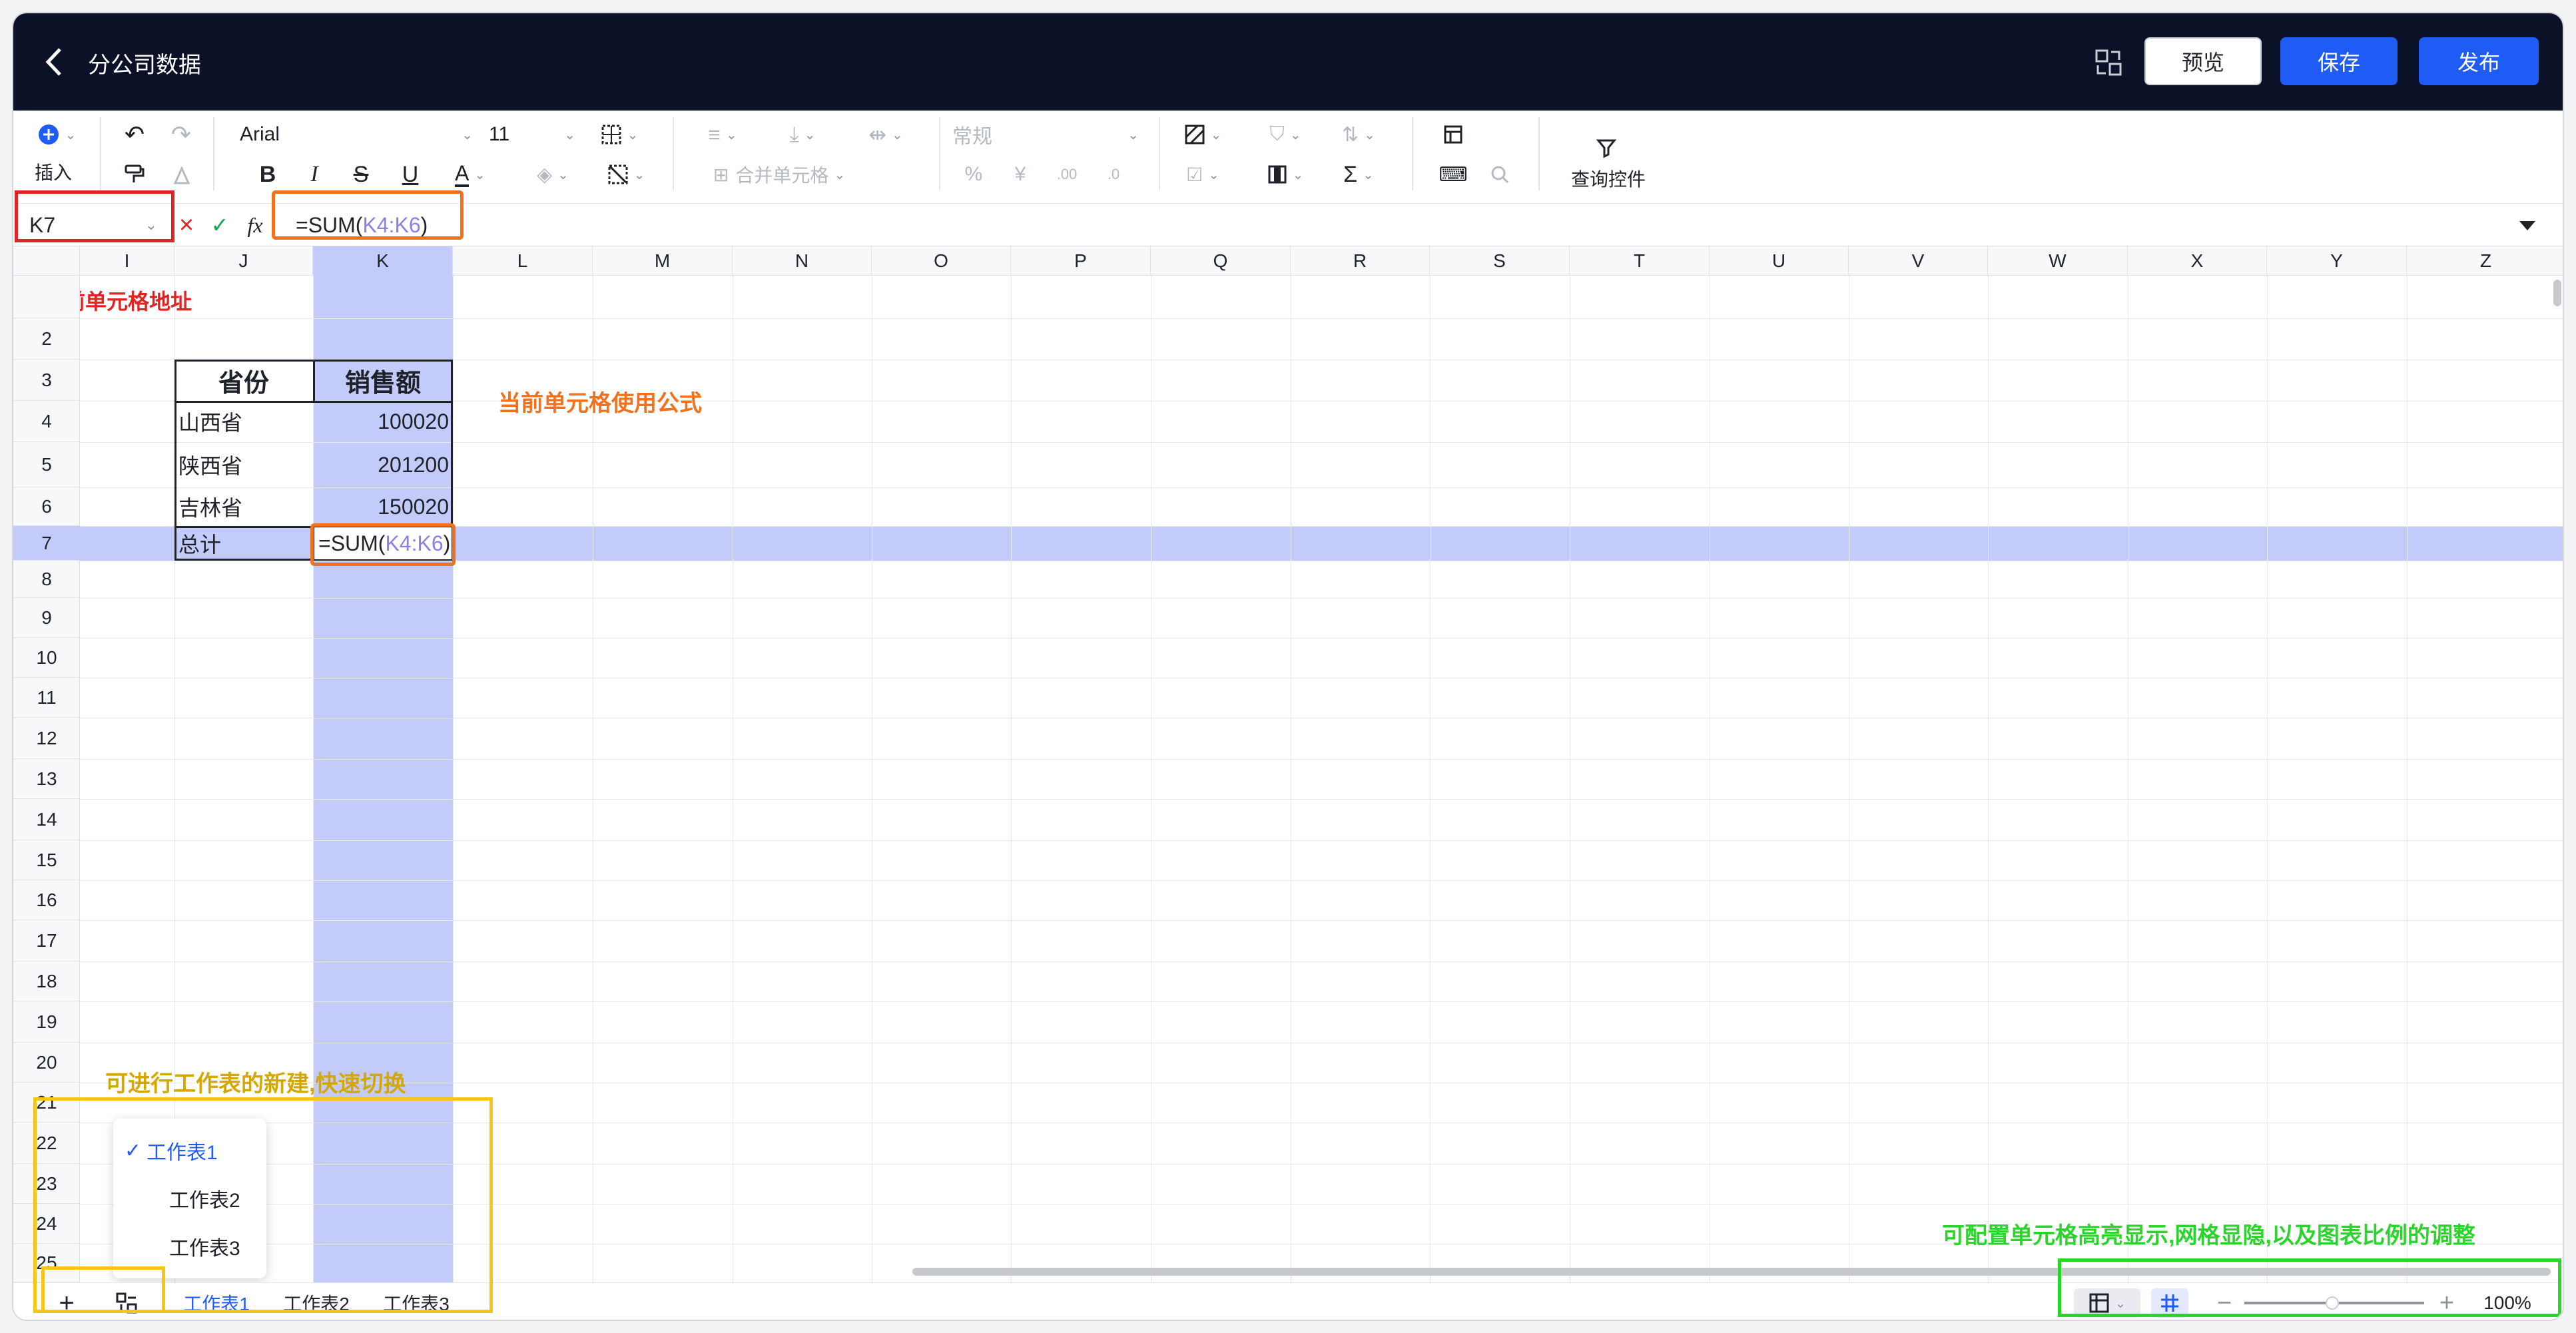  What do you see at coordinates (134, 135) in the screenshot?
I see `undo-icon: ↶` at bounding box center [134, 135].